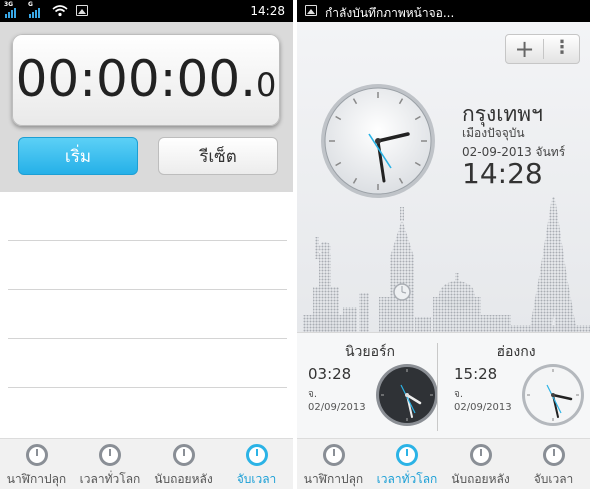 The width and height of the screenshot is (590, 489). Describe the element at coordinates (218, 156) in the screenshot. I see `reset-button: รีเซ็ต` at that location.